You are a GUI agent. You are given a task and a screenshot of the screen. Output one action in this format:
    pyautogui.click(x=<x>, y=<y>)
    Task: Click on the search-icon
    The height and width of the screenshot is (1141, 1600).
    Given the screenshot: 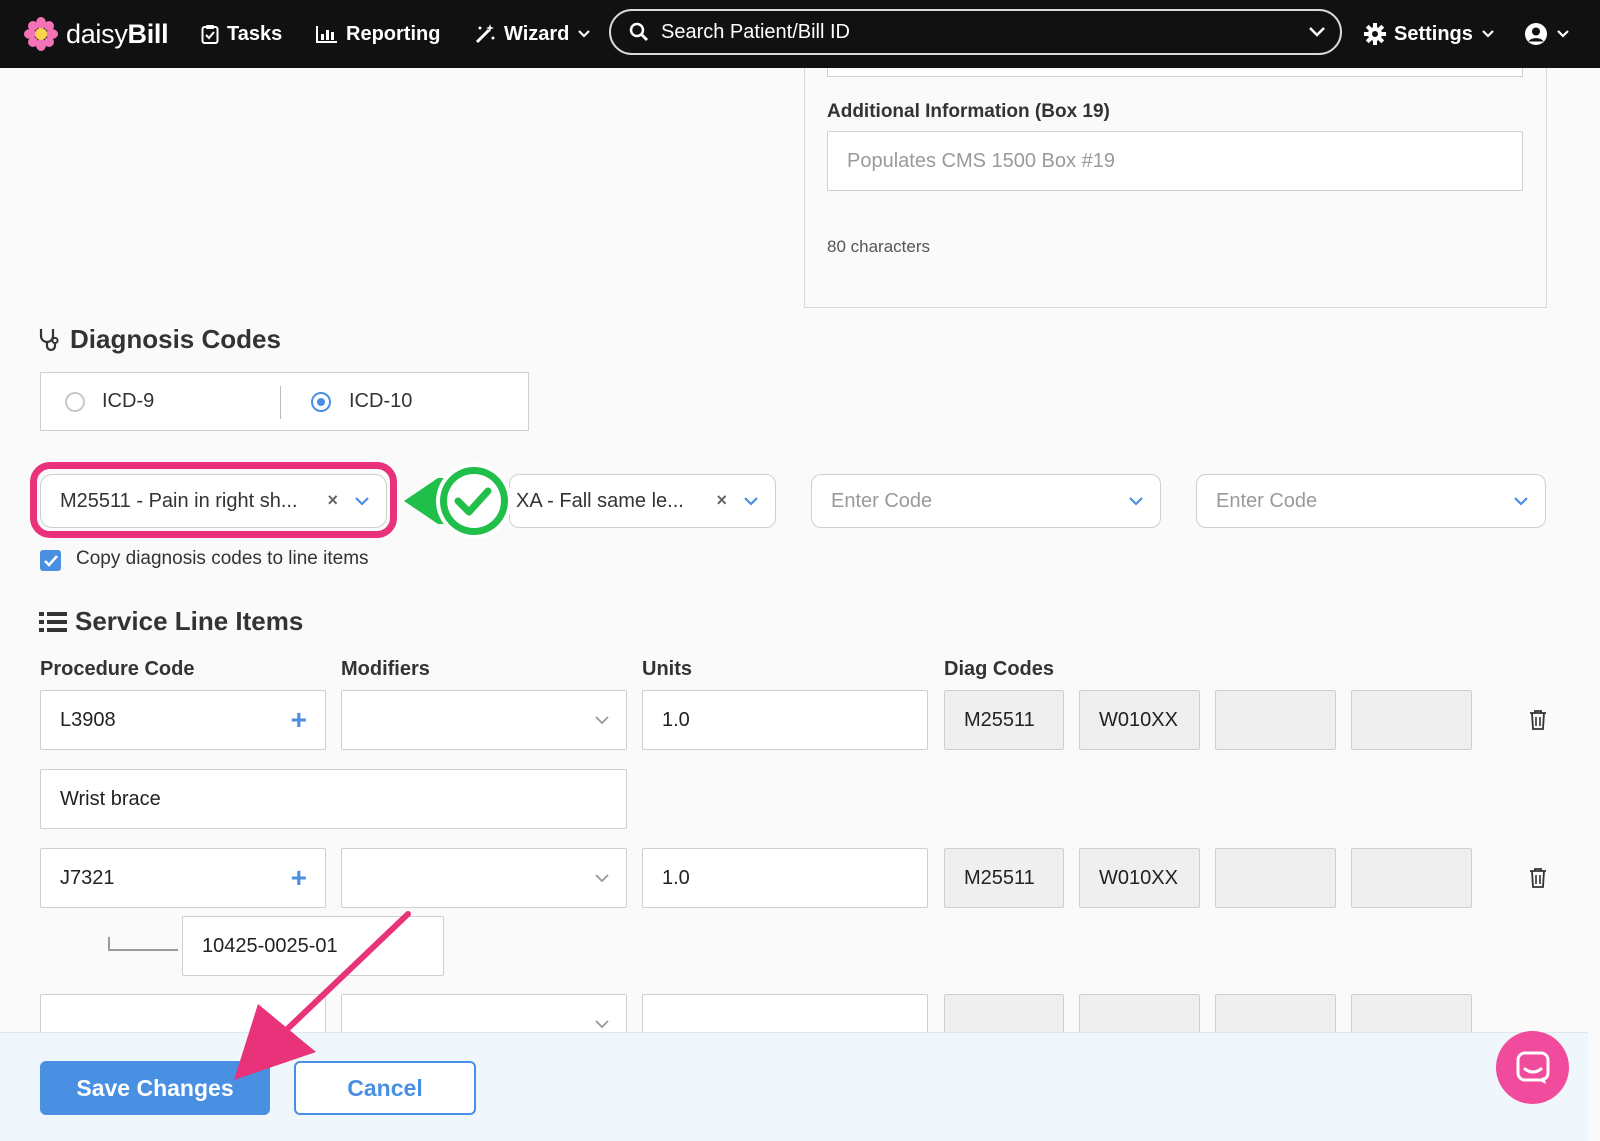 What is the action you would take?
    pyautogui.click(x=638, y=31)
    